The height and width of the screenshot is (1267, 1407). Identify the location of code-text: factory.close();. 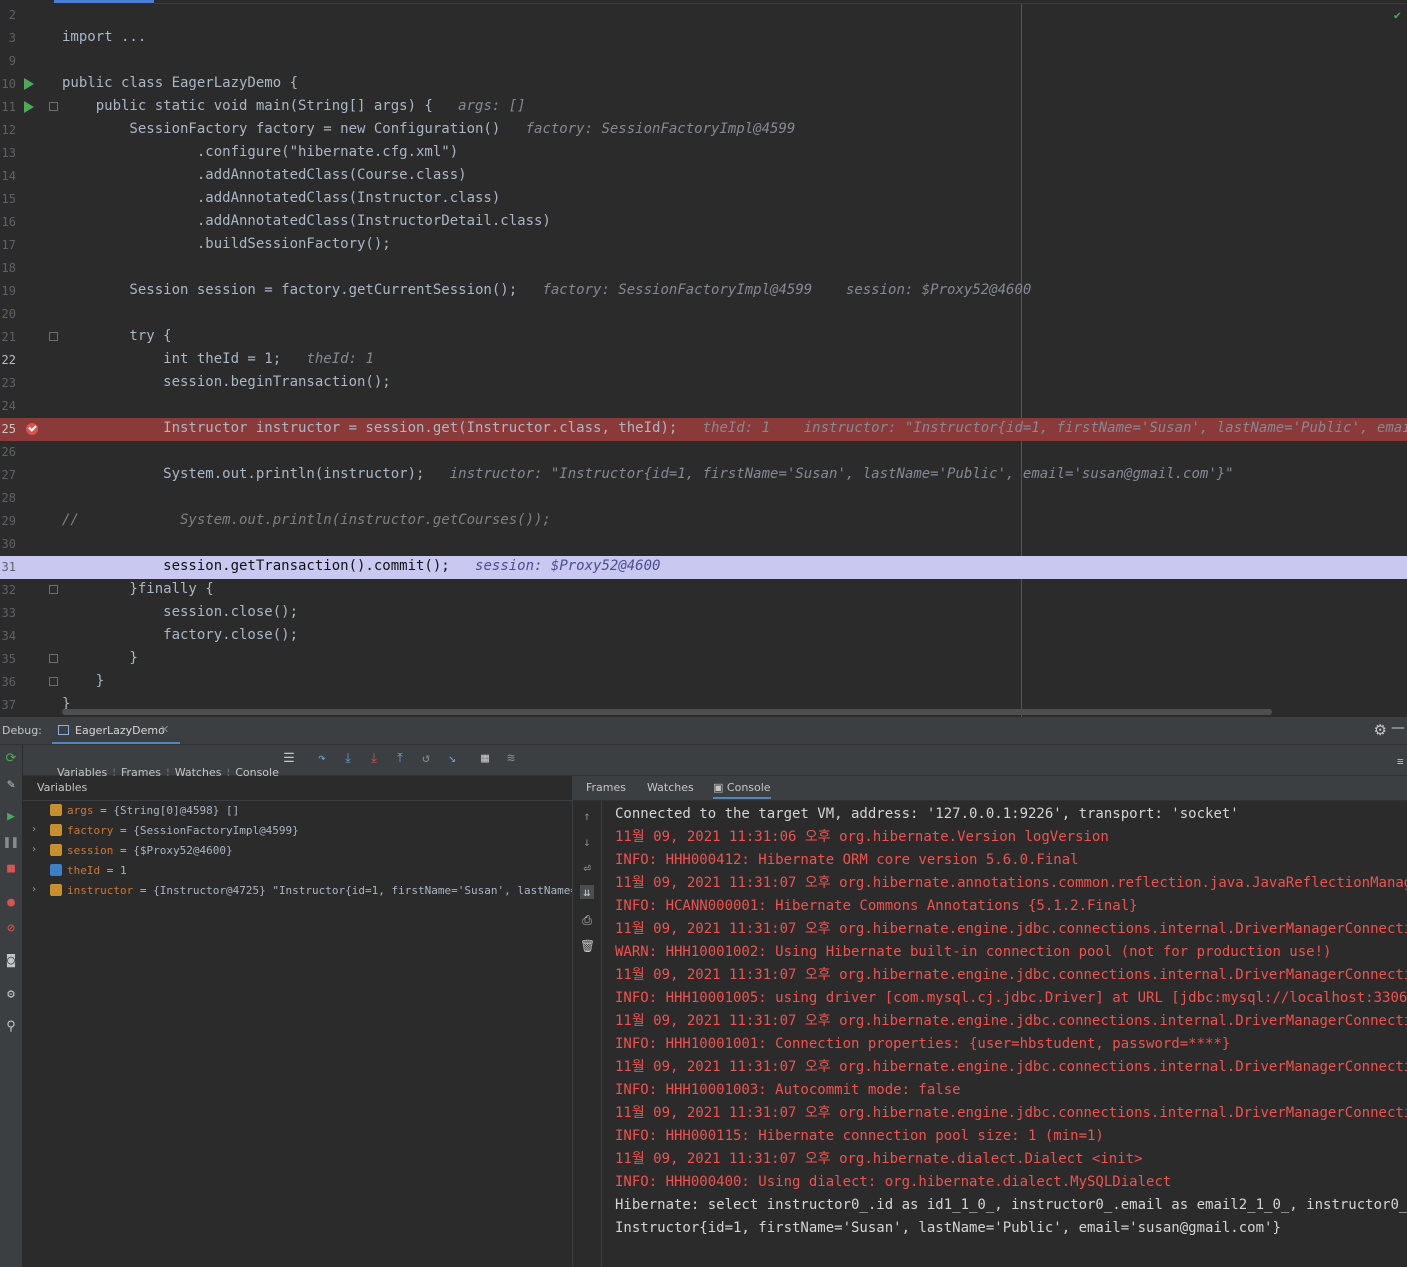
(180, 635).